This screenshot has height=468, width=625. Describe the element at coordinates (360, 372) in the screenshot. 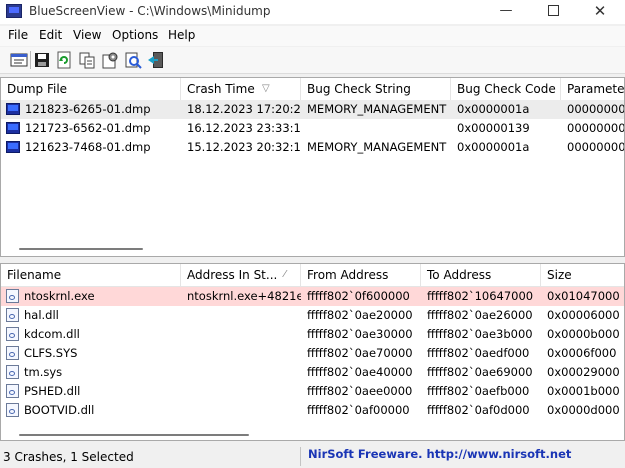

I see `cell-from-address: fffff802`0ae40000` at that location.